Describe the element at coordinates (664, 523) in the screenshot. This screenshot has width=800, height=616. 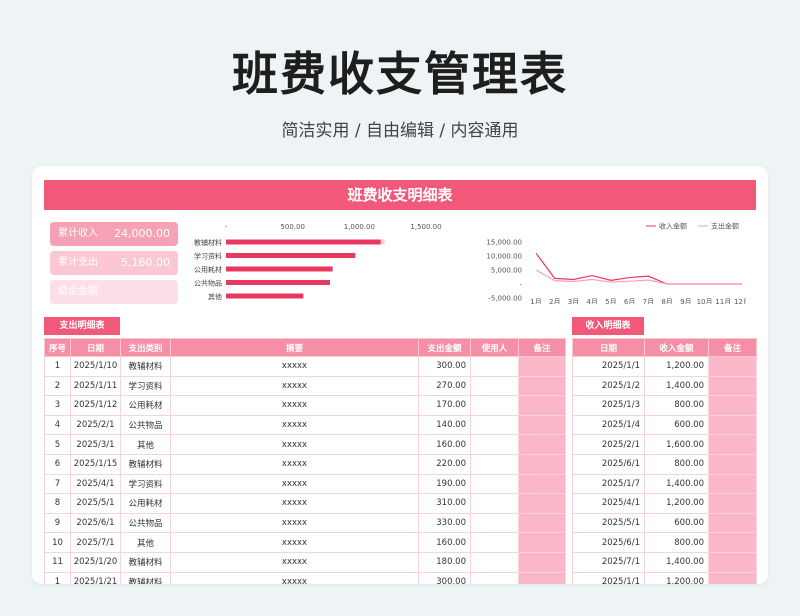
I see `income-row: 2025/5/1 600.00` at that location.